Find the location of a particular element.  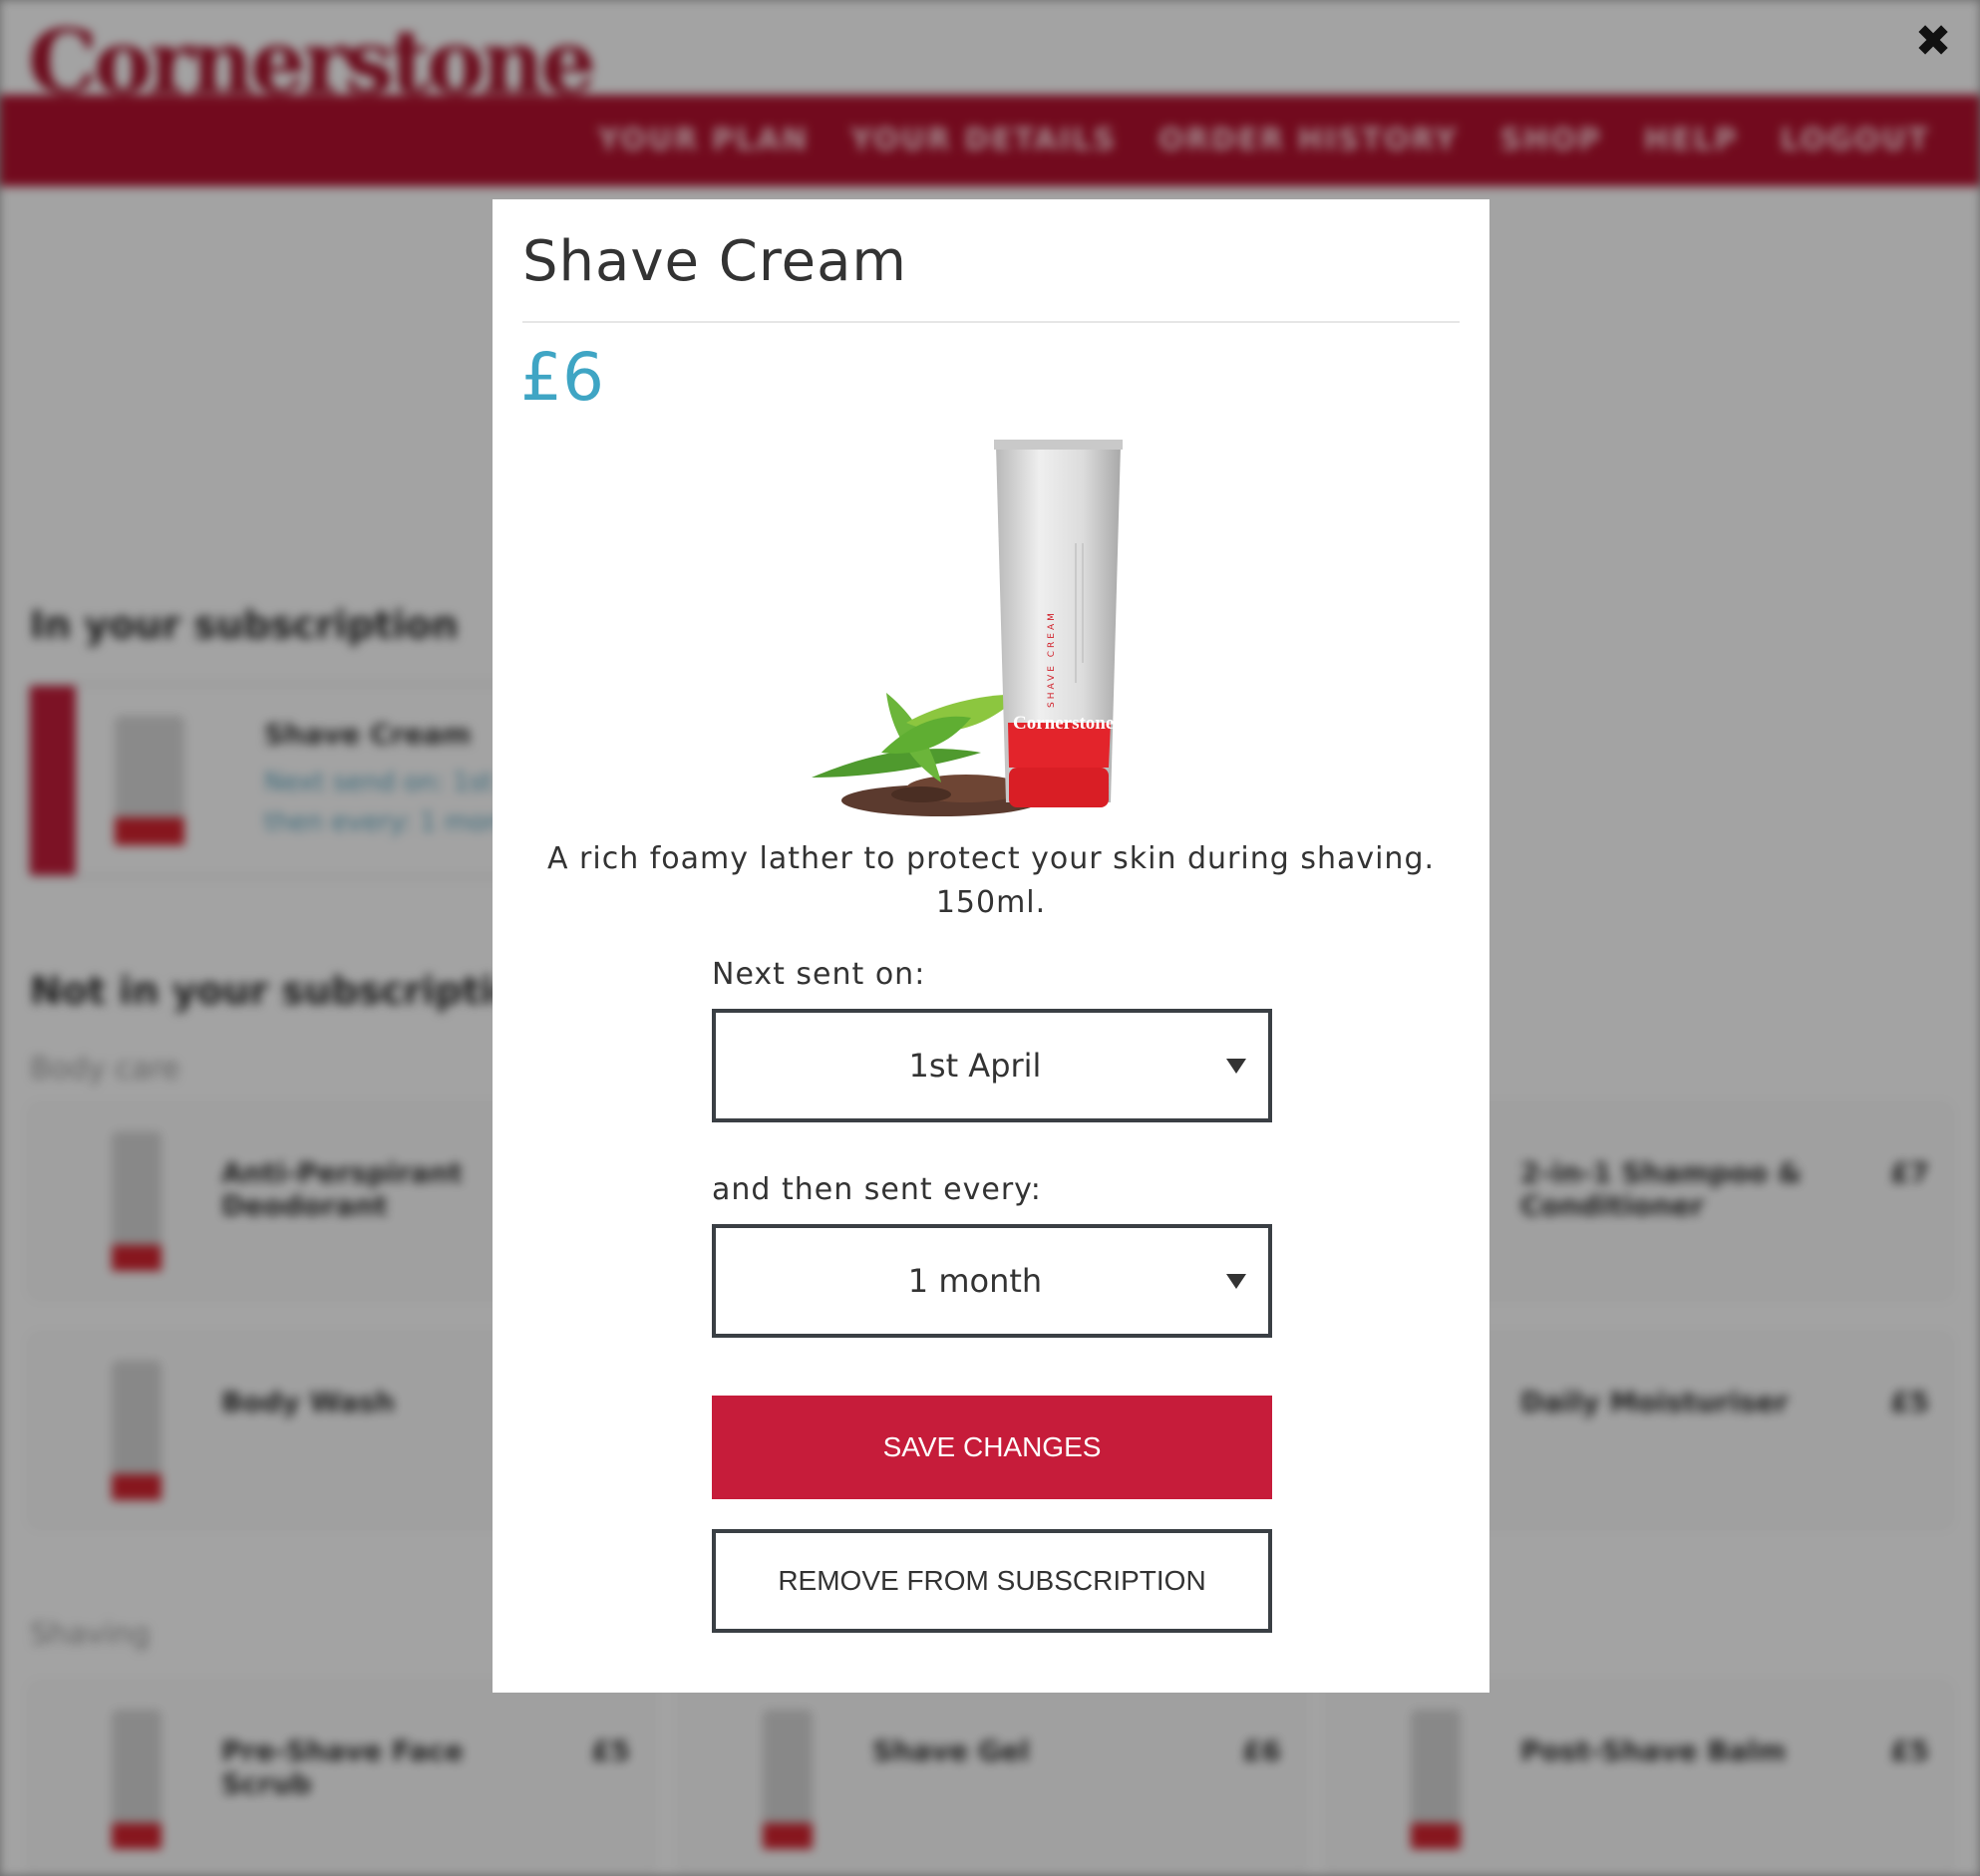

next-sent-label: Next sent on: is located at coordinates (819, 974).